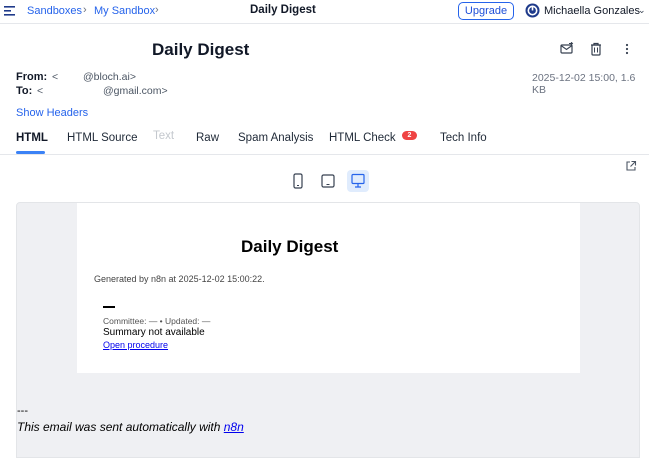  What do you see at coordinates (32, 138) in the screenshot?
I see `tab-html: HTML` at bounding box center [32, 138].